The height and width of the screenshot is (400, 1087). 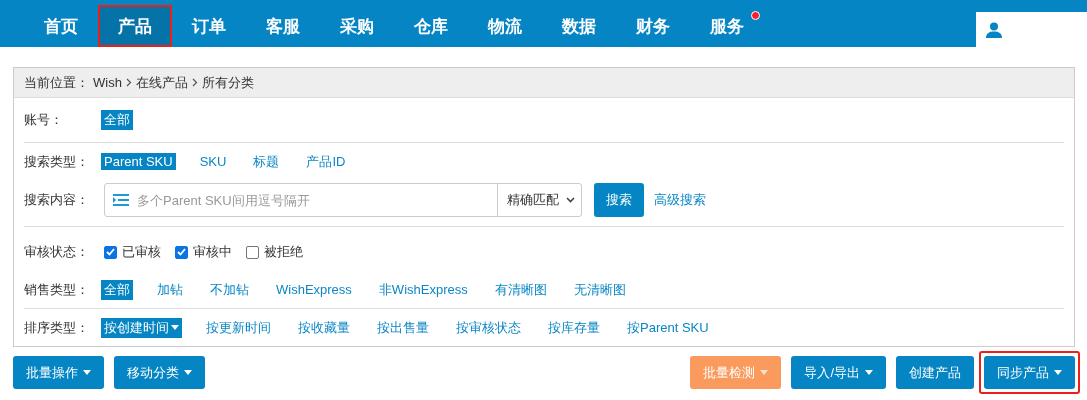 I want to click on action-button: 批量检测, so click(x=736, y=372).